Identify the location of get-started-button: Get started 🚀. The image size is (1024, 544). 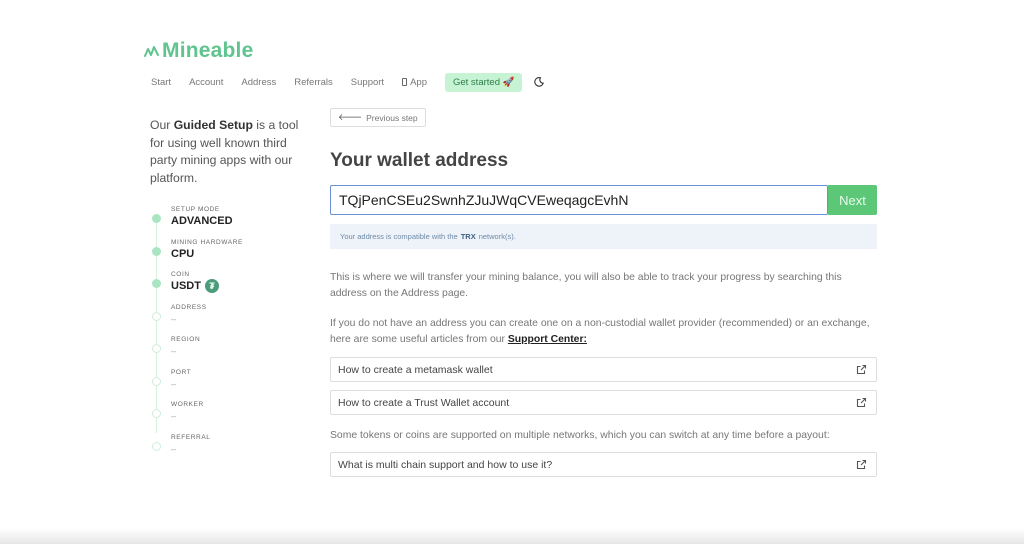
(483, 82).